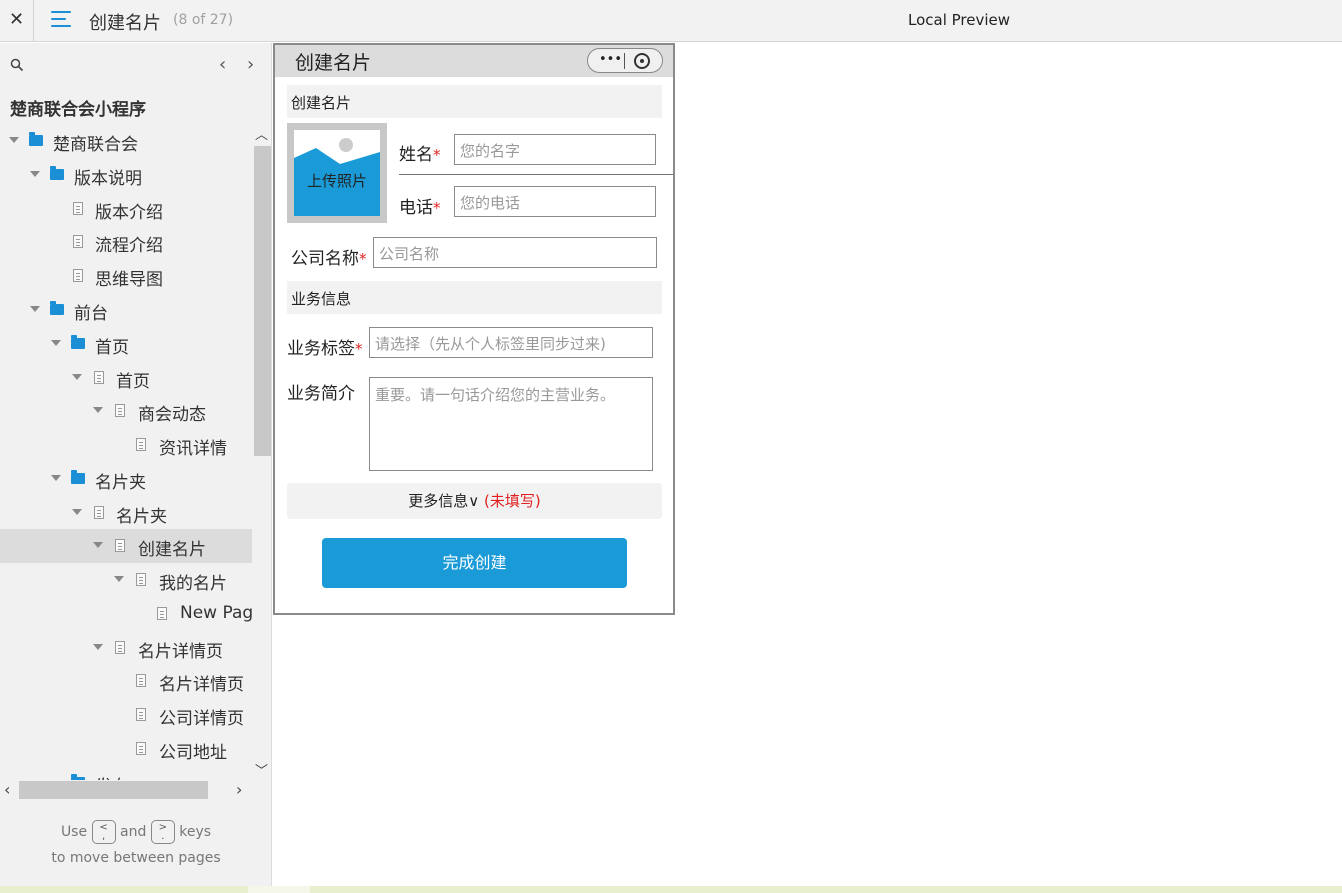 This screenshot has height=893, width=1342. I want to click on upload-photo-button: 上传照片, so click(337, 173).